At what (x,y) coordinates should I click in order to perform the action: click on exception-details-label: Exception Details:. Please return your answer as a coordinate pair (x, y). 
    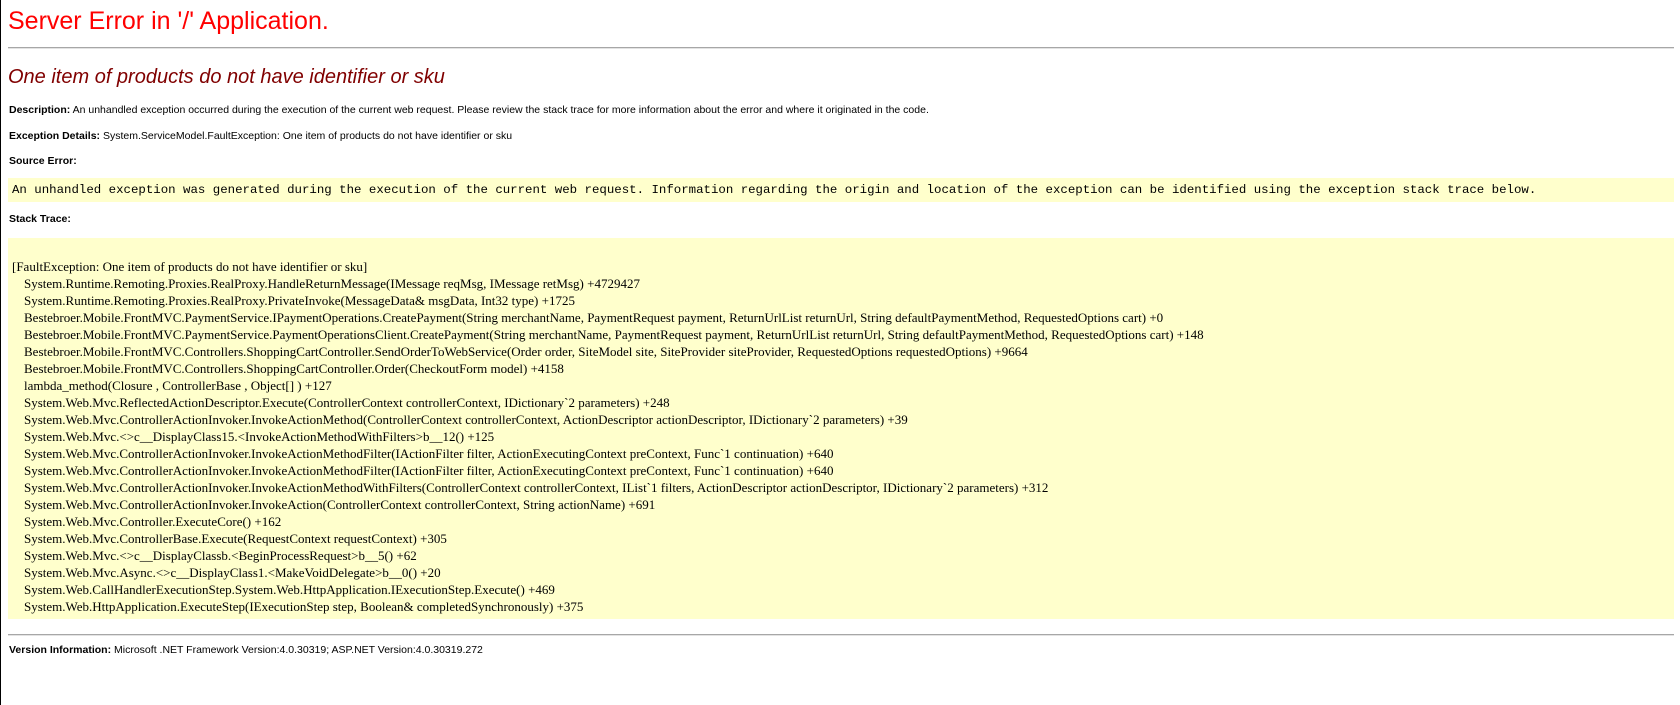
    Looking at the image, I should click on (55, 136).